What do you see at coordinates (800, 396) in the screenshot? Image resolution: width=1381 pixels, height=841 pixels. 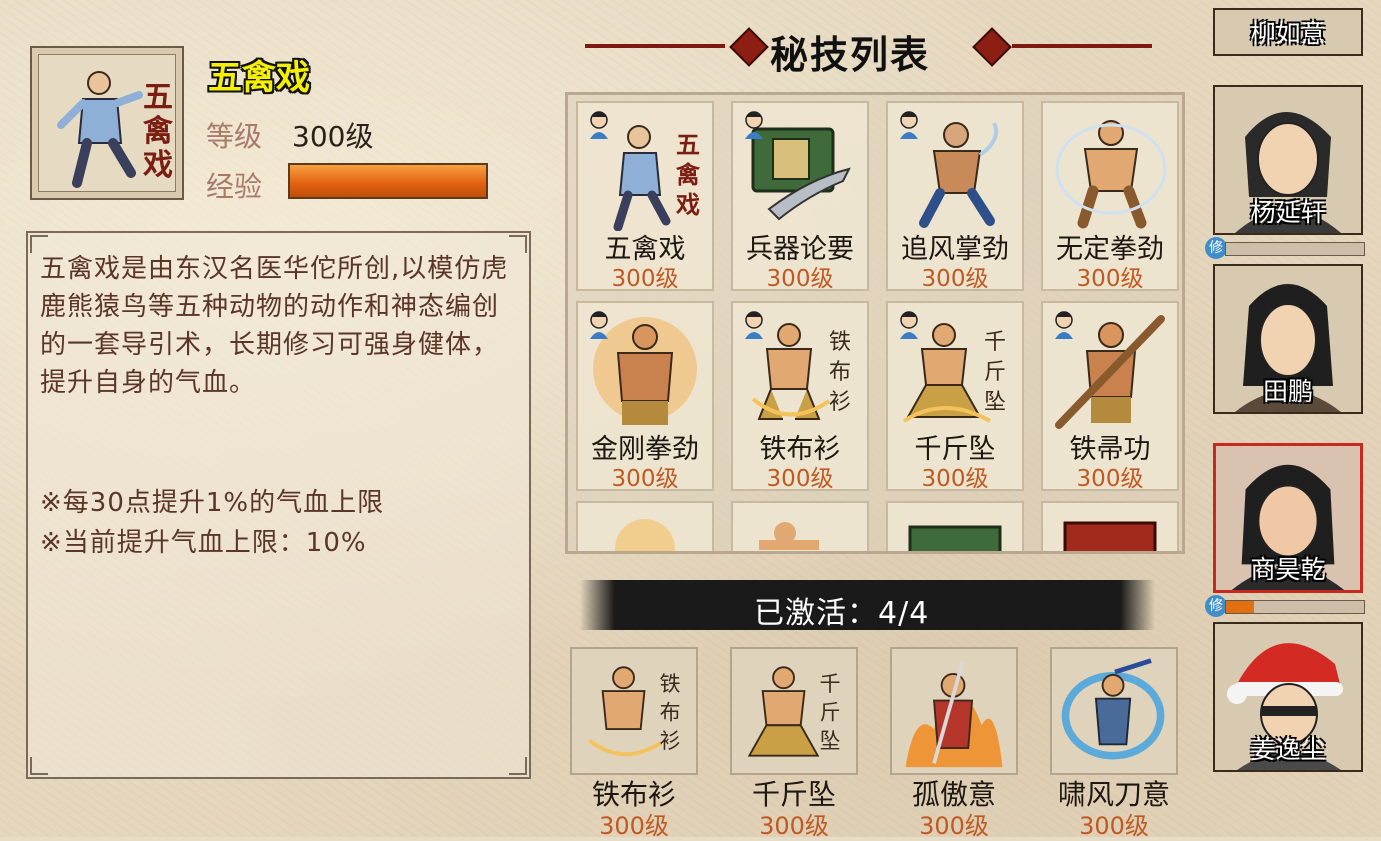 I see `skill-card: 铁 布 衫 铁布衫 300级` at bounding box center [800, 396].